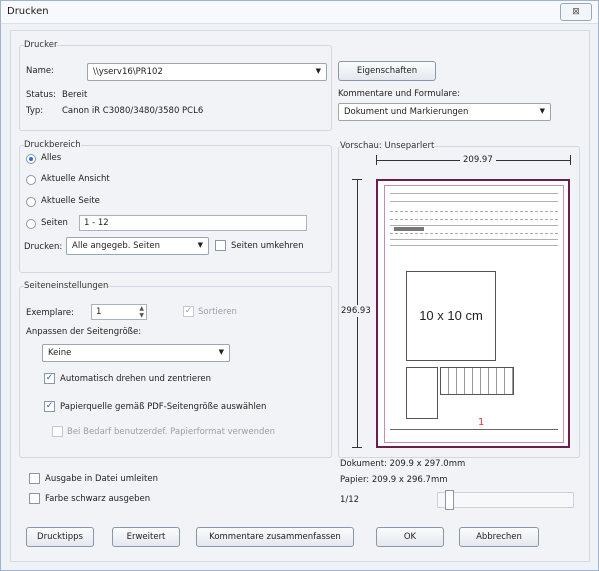  What do you see at coordinates (31, 202) in the screenshot?
I see `radio-current-page` at bounding box center [31, 202].